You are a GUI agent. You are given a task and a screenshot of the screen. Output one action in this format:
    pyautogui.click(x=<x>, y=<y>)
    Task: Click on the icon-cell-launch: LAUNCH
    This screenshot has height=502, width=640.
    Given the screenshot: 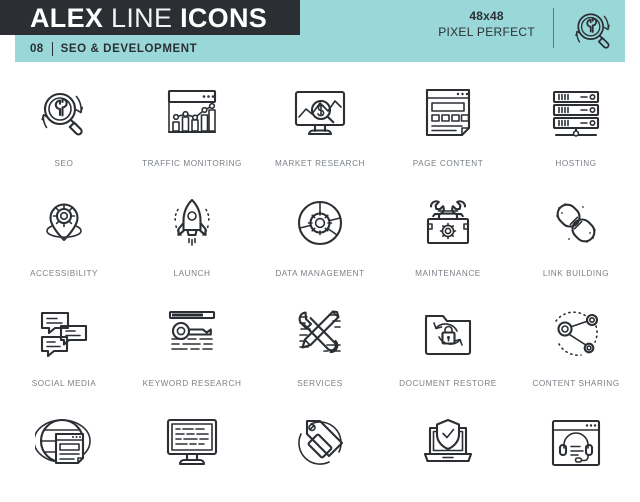 What is the action you would take?
    pyautogui.click(x=192, y=227)
    